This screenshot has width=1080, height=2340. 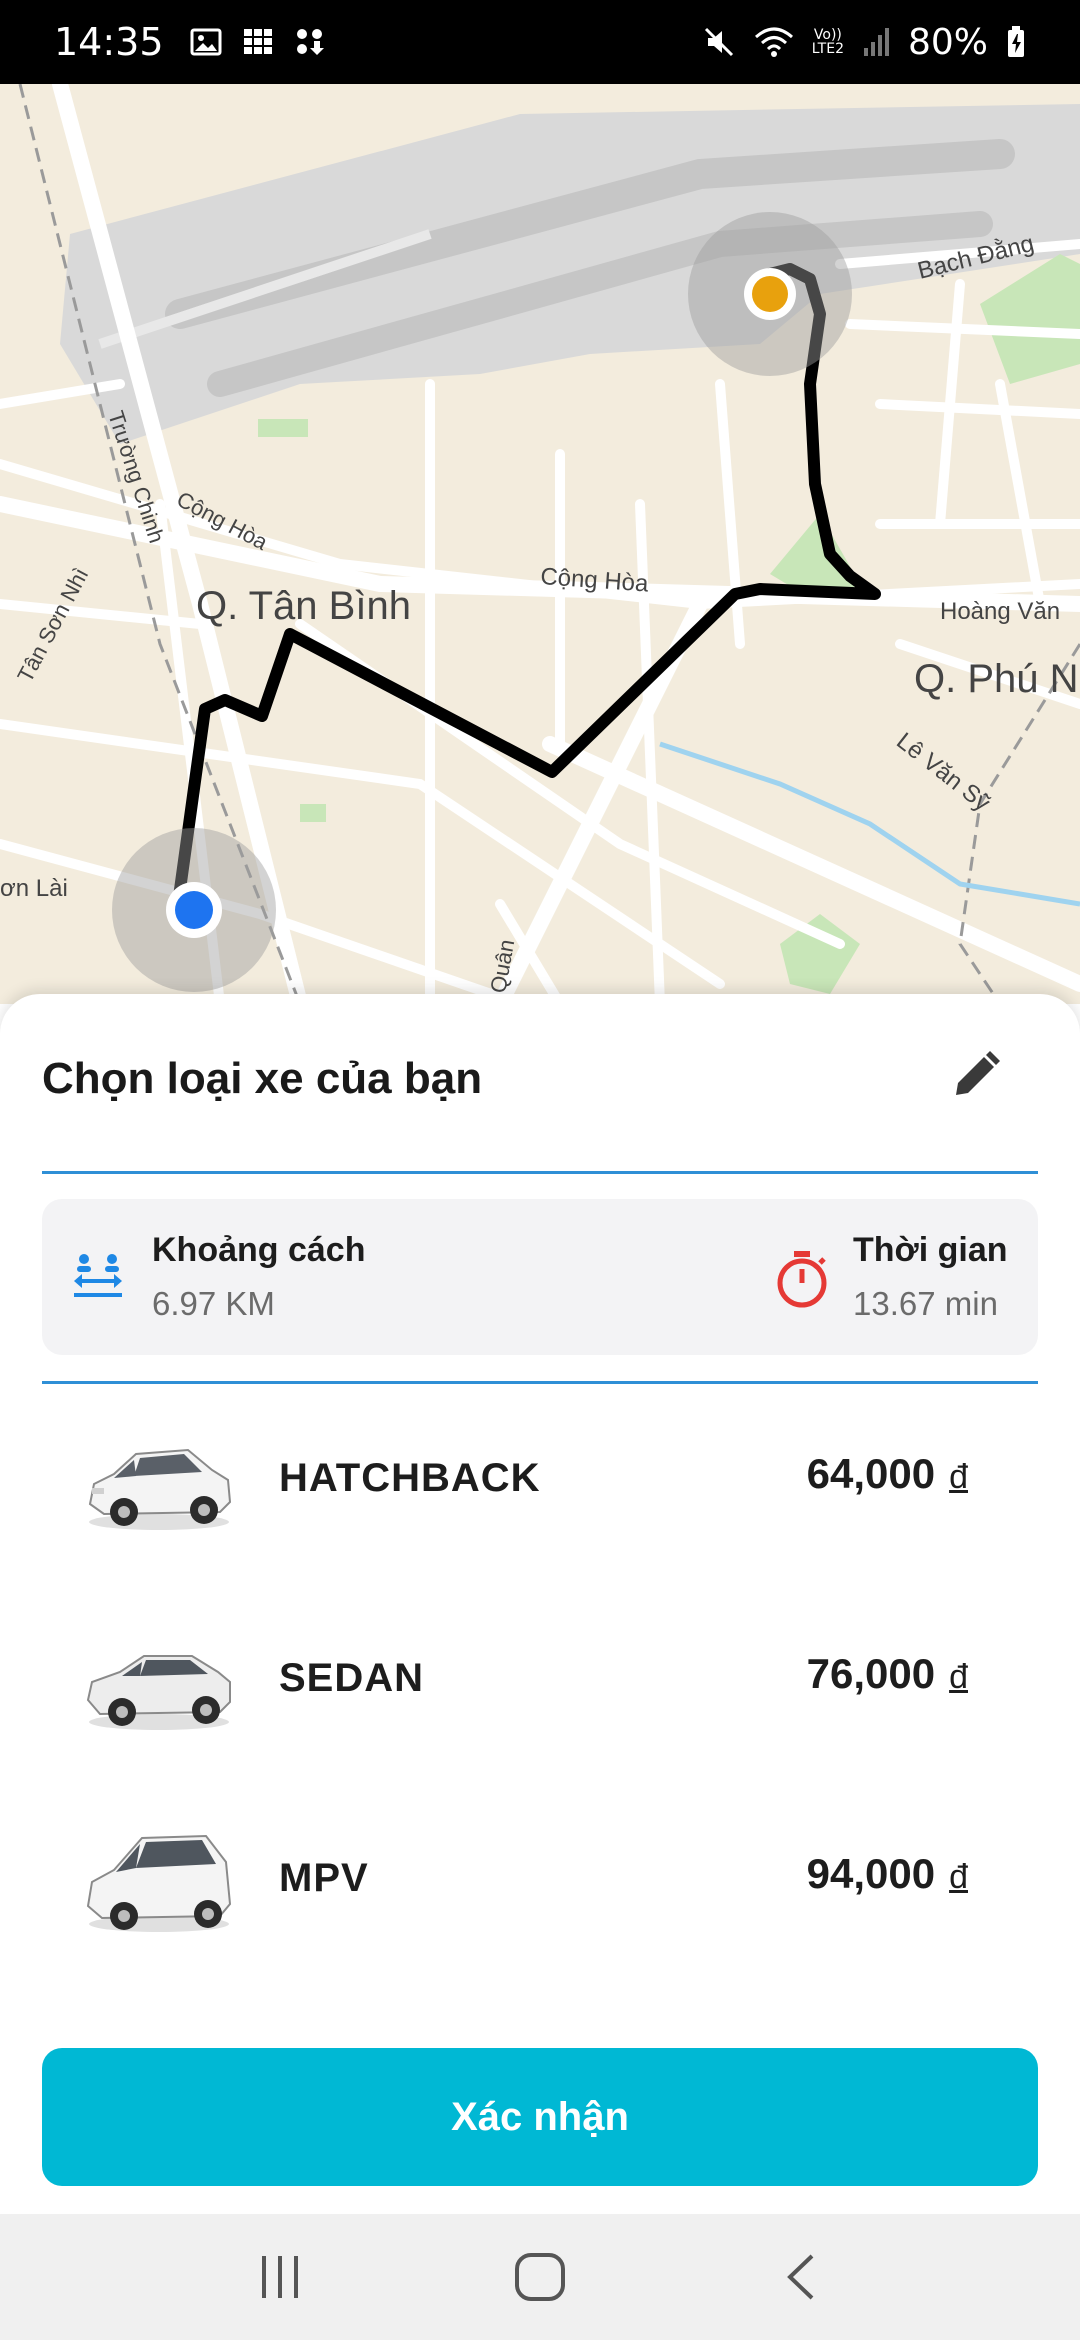 What do you see at coordinates (827, 42) in the screenshot?
I see `network-type: Vo)) LTE2` at bounding box center [827, 42].